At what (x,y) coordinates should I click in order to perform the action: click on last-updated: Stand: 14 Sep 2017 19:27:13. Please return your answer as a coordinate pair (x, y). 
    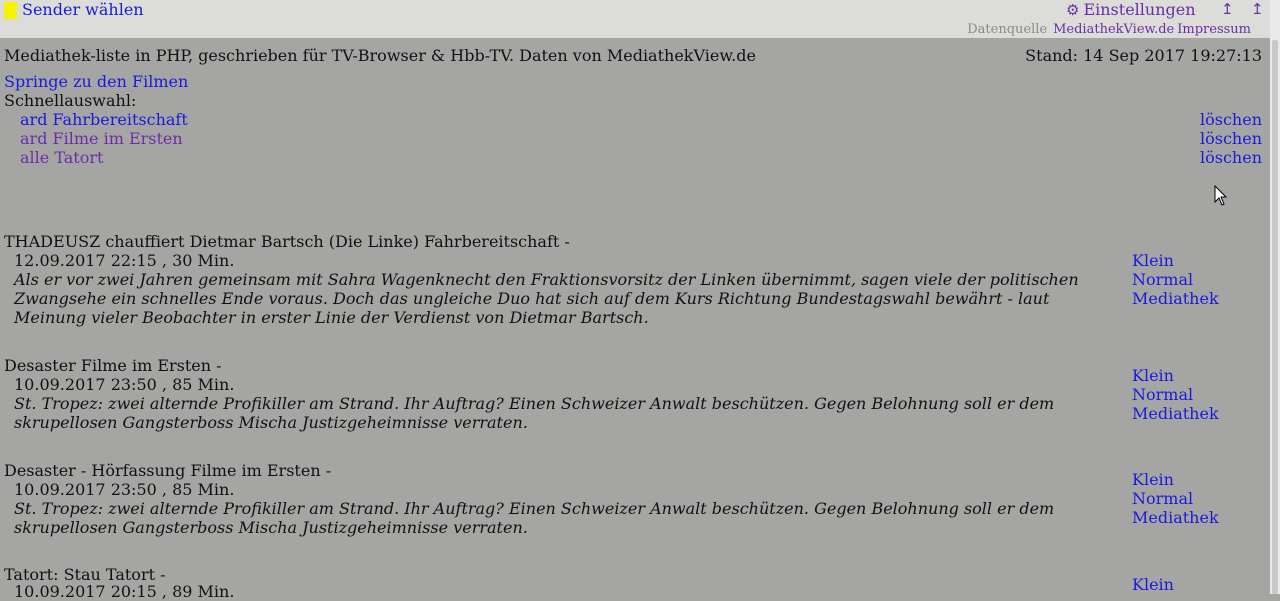
    Looking at the image, I should click on (1143, 55).